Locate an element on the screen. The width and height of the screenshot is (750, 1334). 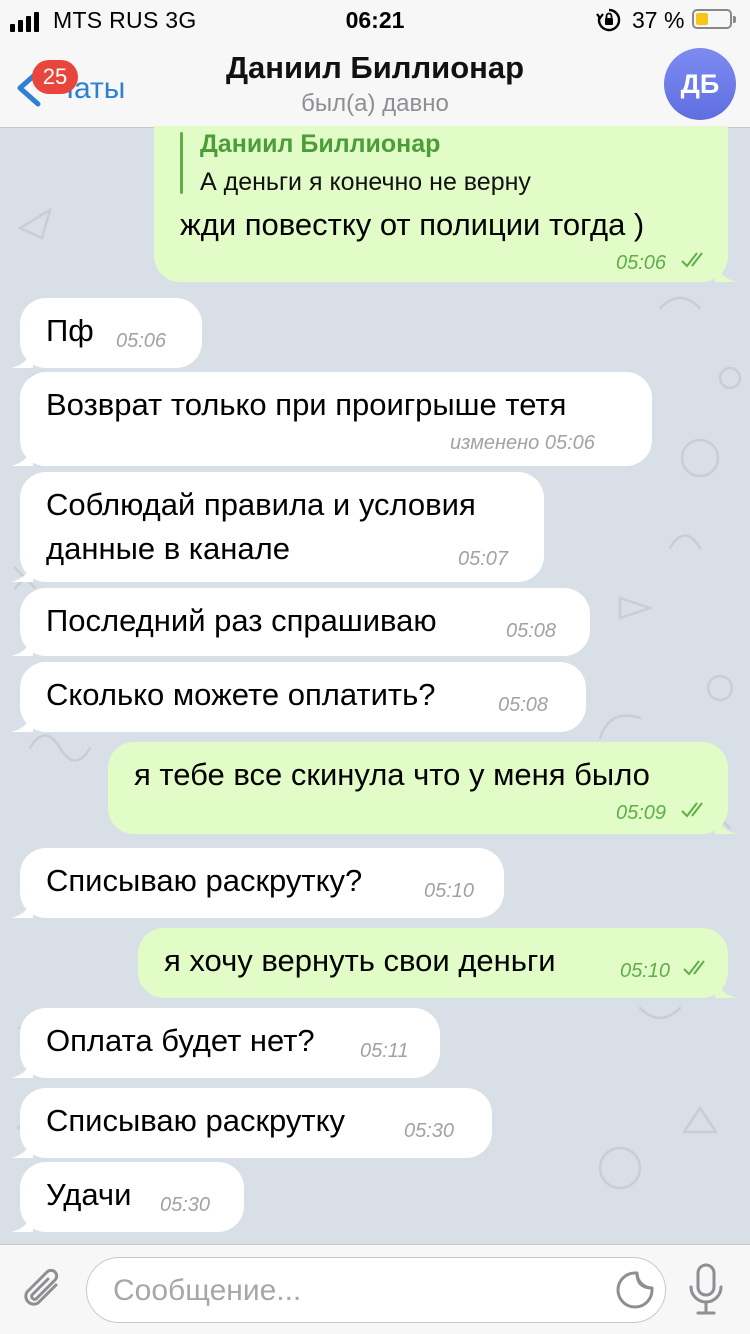
message-bubble-incoming: Списываю раскрутку 05:30 is located at coordinates (251, 1123).